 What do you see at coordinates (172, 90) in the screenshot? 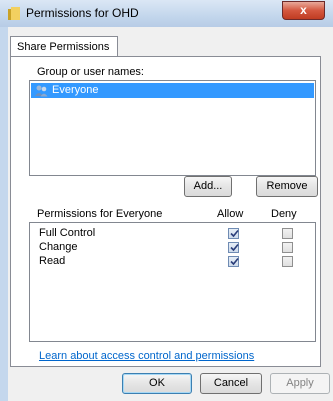
I see `list-item: Everyone` at bounding box center [172, 90].